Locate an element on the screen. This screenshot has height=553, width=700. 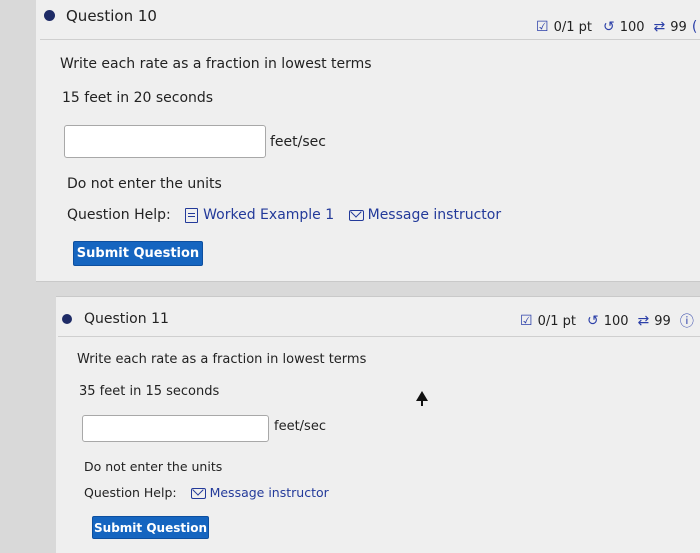
question-11-answer-input is located at coordinates (175, 428).